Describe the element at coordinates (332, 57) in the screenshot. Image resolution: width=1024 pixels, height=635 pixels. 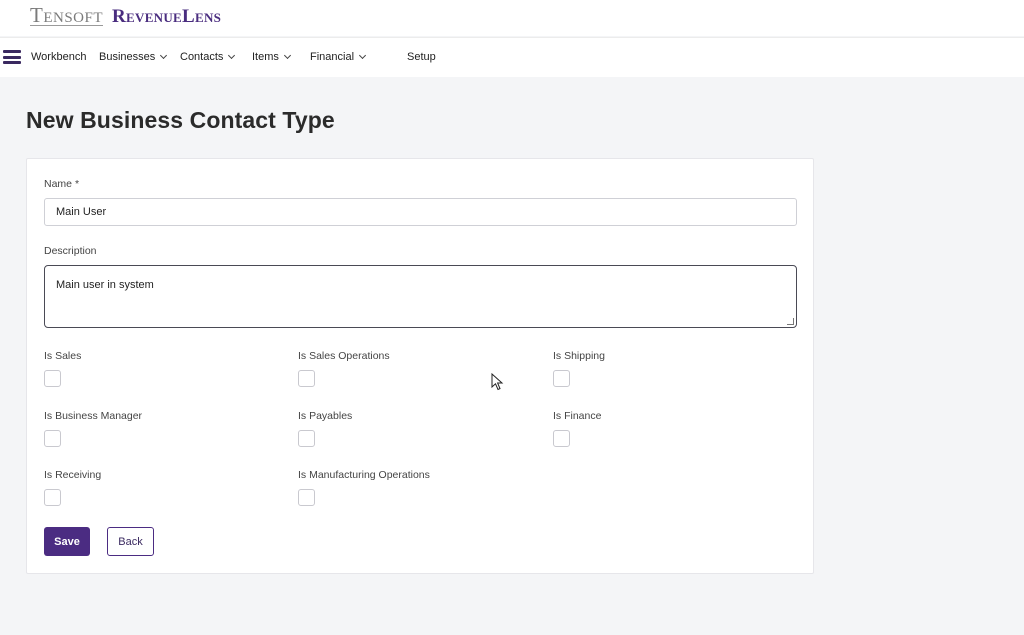
I see `nav-financial-label: Financial` at that location.